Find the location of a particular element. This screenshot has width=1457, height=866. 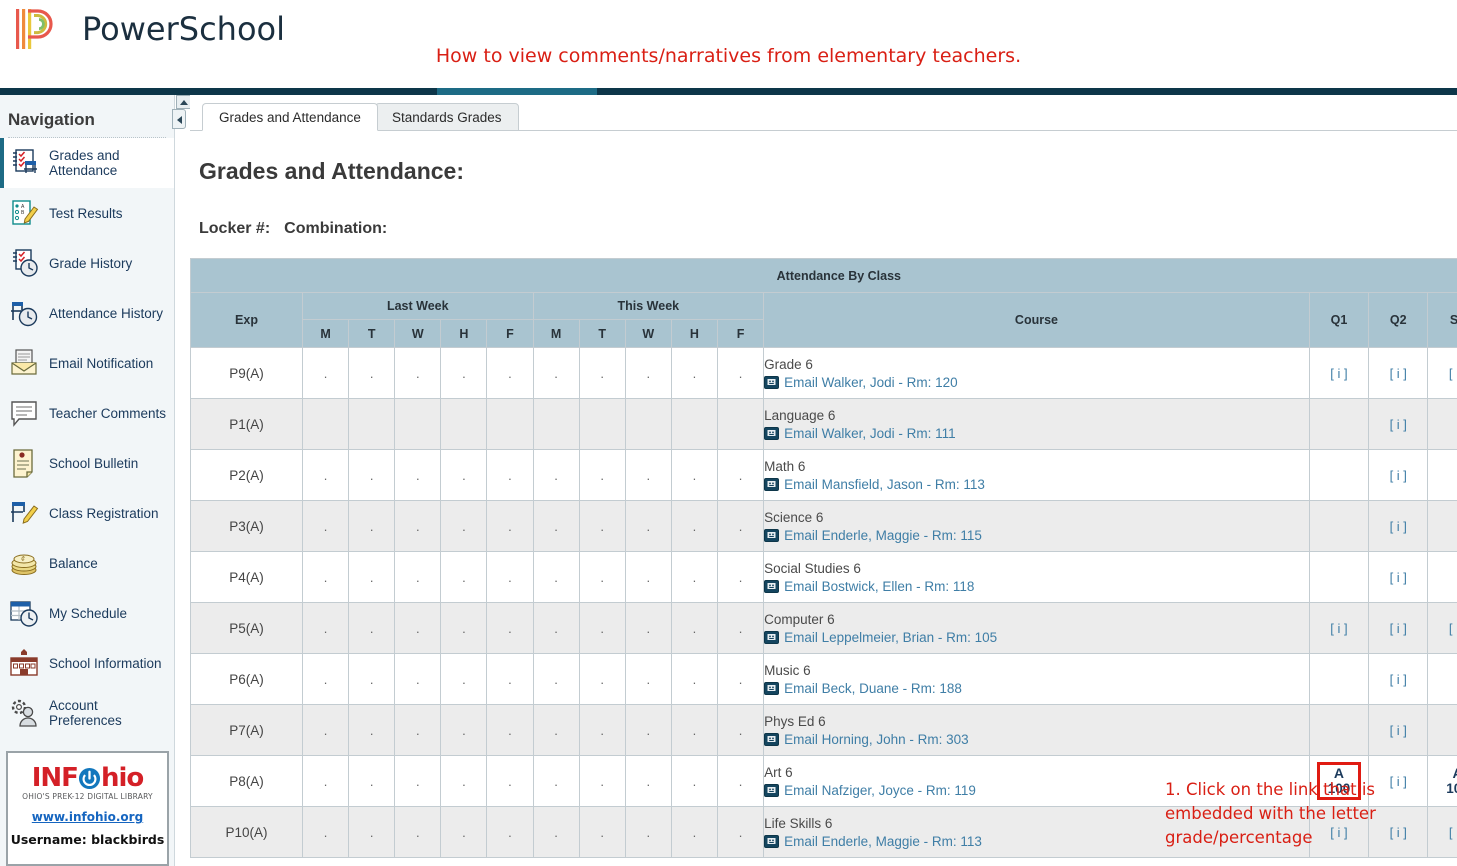

sidebar-item-school-bulletin: School Bulletin is located at coordinates (87, 463).